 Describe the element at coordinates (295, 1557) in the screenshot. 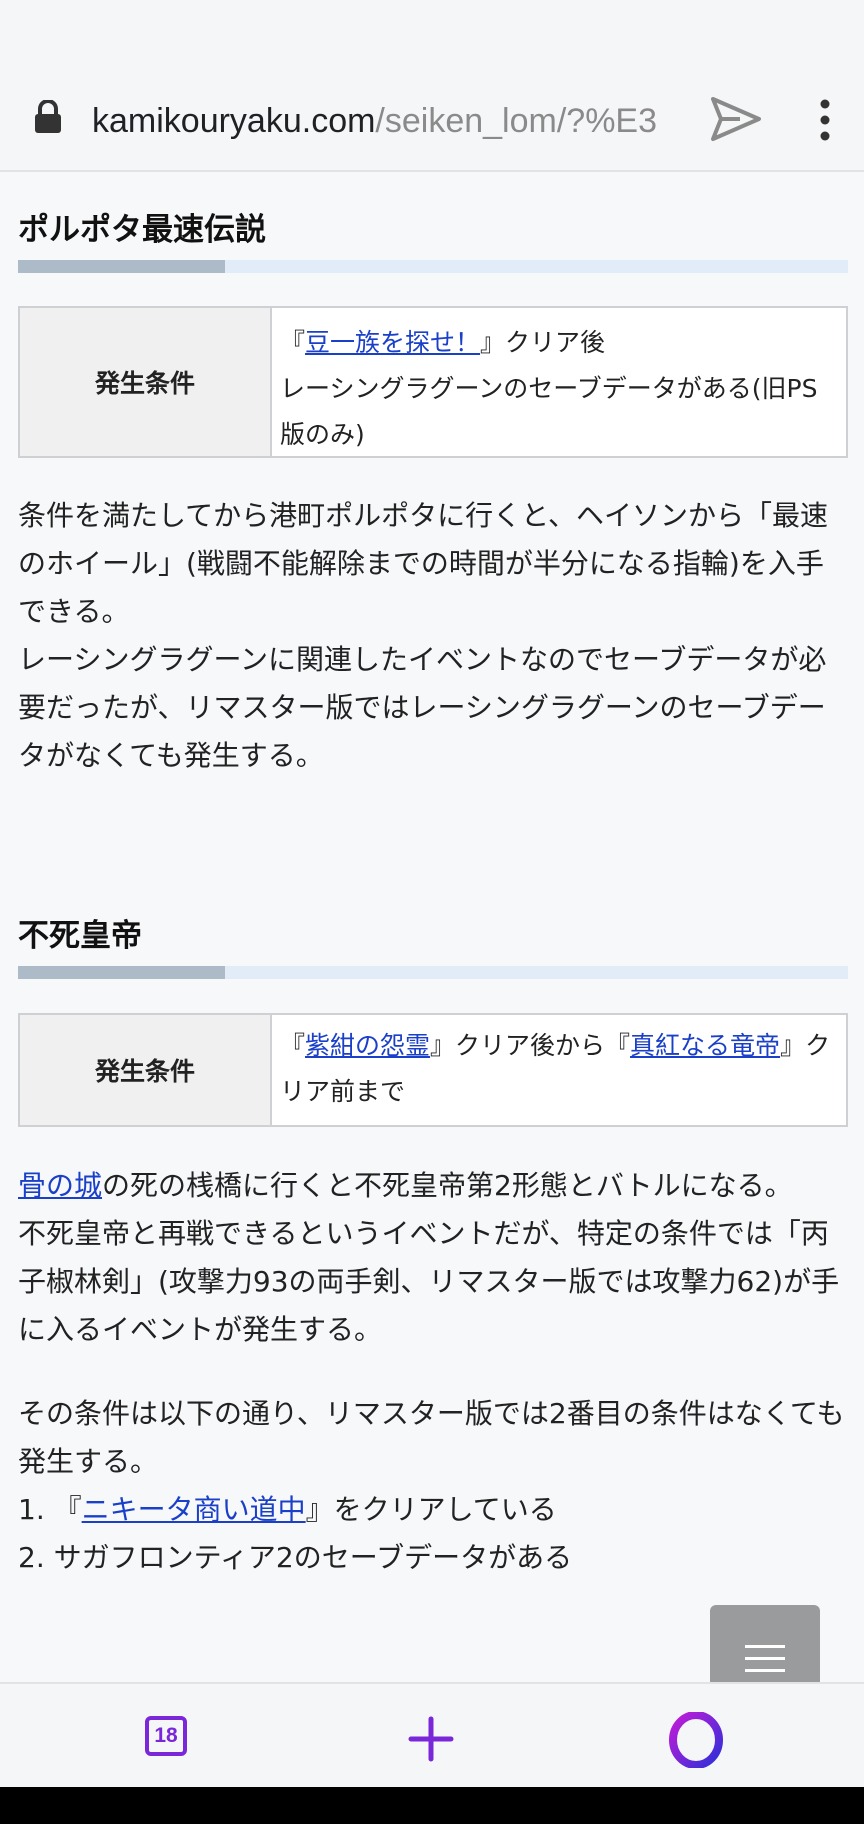

I see `list-item: 2. サガフロンティア2のセーブデータがある` at that location.